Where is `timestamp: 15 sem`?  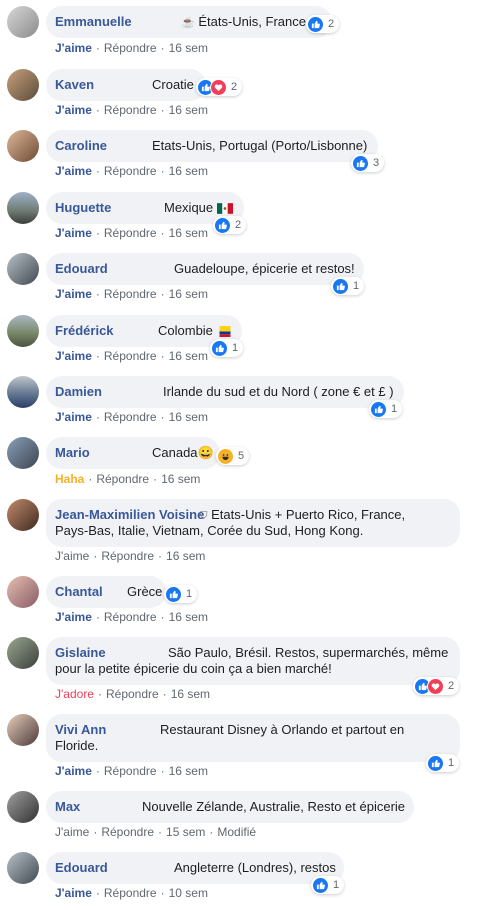 timestamp: 15 sem is located at coordinates (185, 832).